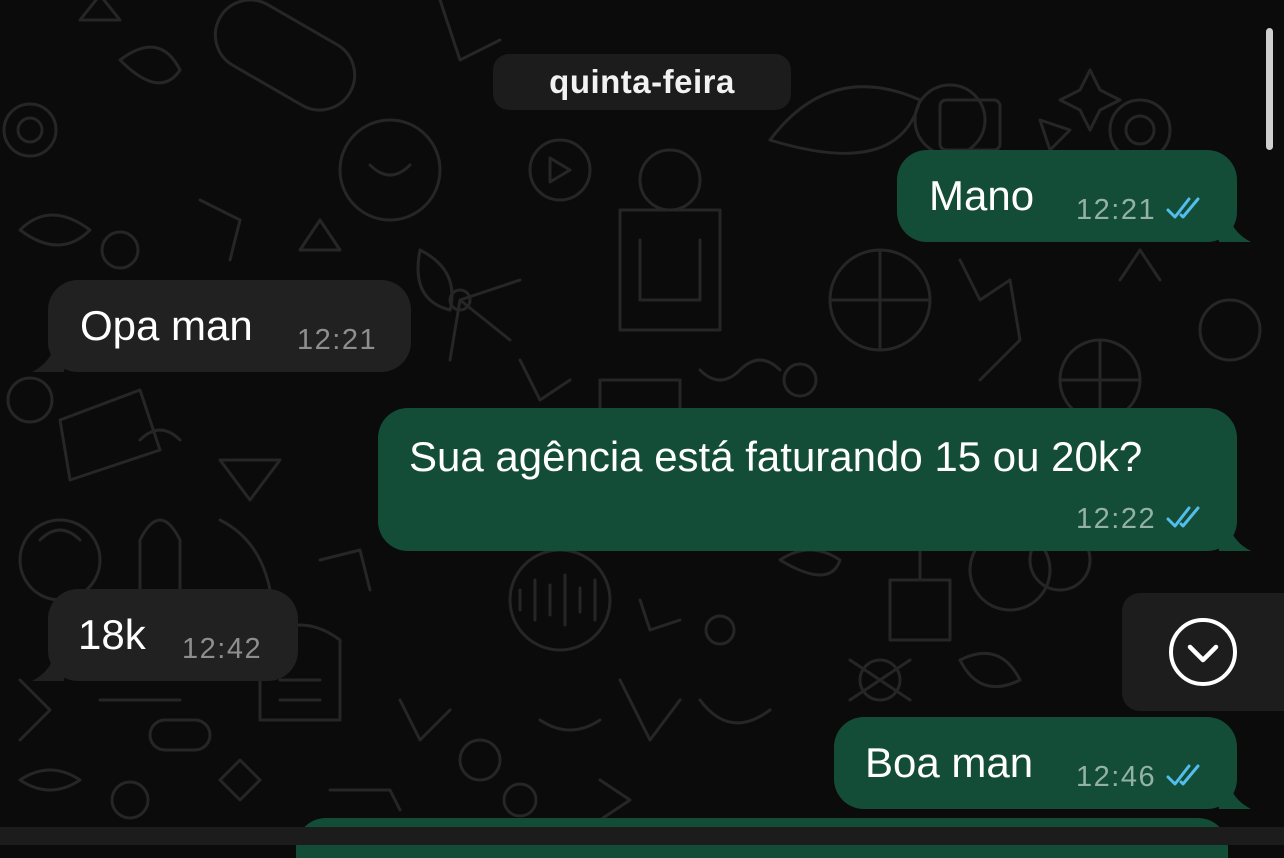  I want to click on message-timestamp: 12:46, so click(1116, 777).